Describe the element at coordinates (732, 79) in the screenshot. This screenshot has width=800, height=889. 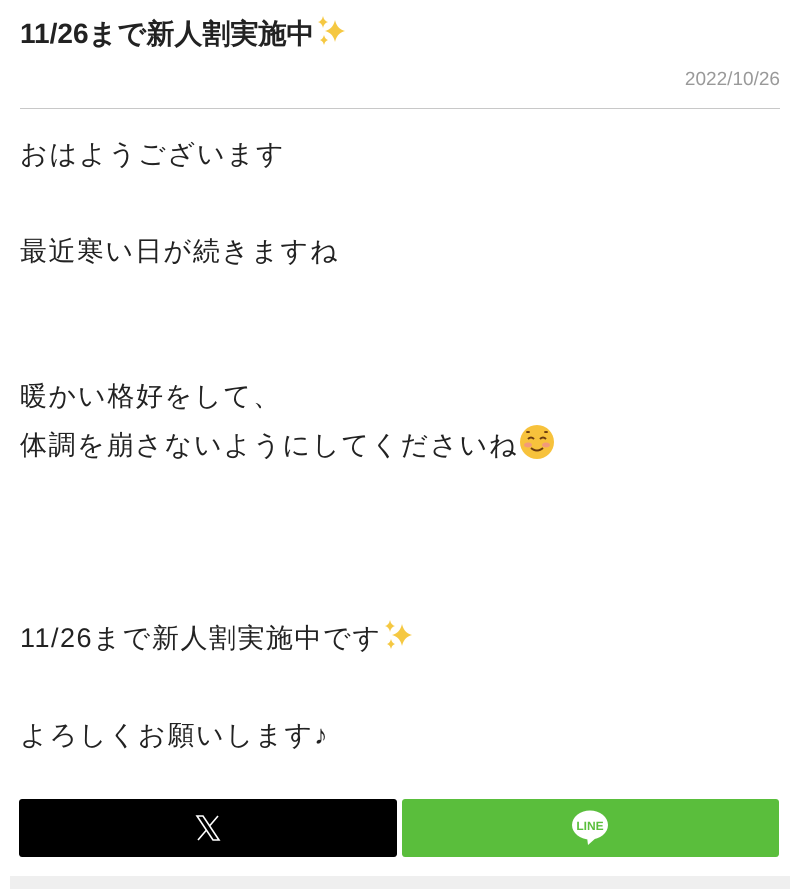
I see `post-date: 2022/10/26` at that location.